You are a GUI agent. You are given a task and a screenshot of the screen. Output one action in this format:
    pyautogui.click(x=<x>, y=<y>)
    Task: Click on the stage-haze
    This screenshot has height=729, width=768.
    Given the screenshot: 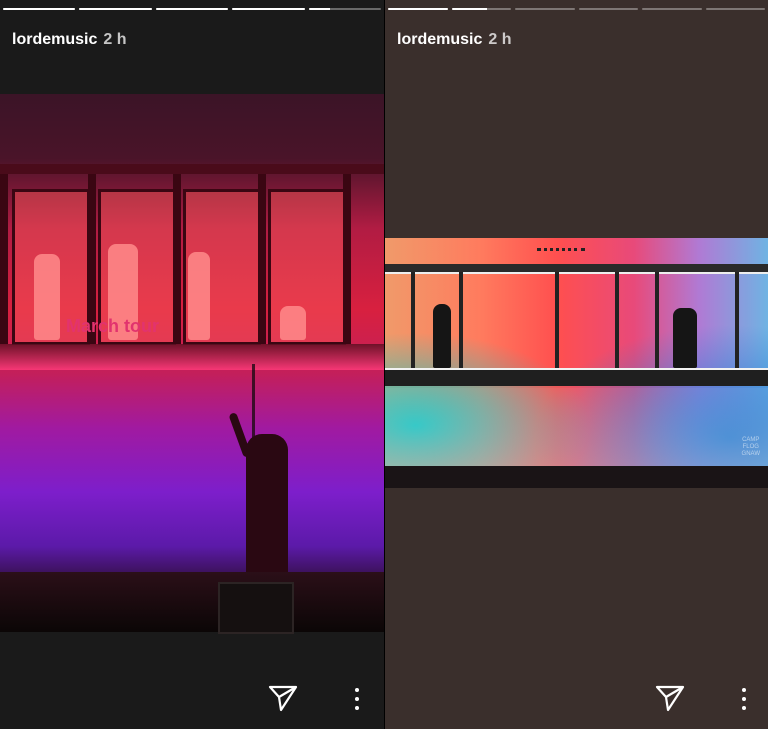 What is the action you would take?
    pyautogui.click(x=576, y=428)
    